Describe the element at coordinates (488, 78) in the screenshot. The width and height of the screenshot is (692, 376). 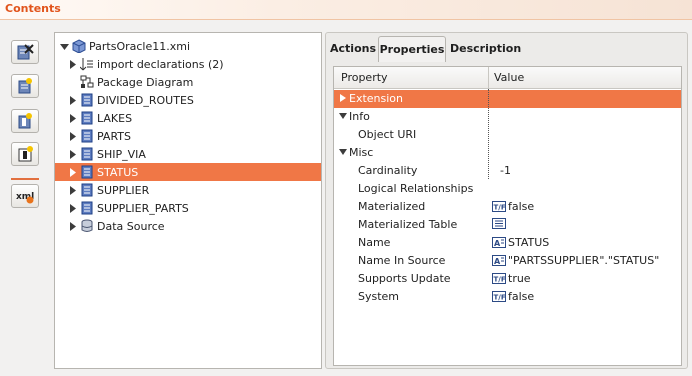
I see `column-divider` at that location.